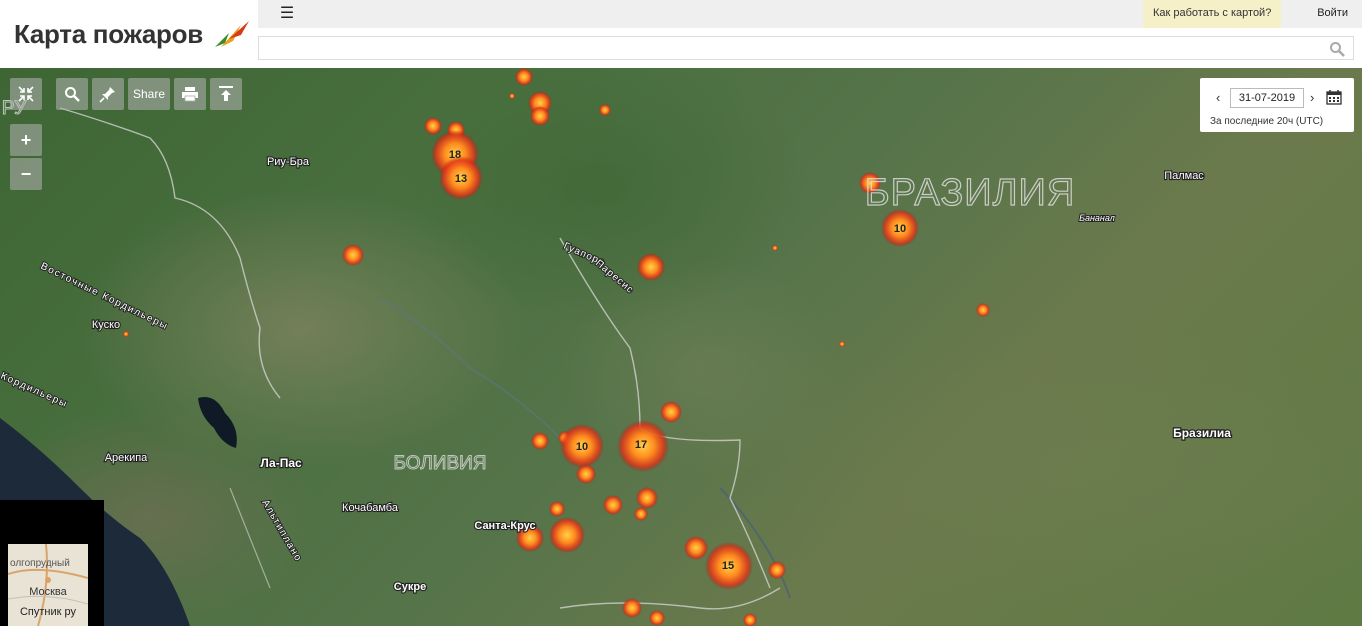  What do you see at coordinates (26, 174) in the screenshot?
I see `zoom-out-button: −` at bounding box center [26, 174].